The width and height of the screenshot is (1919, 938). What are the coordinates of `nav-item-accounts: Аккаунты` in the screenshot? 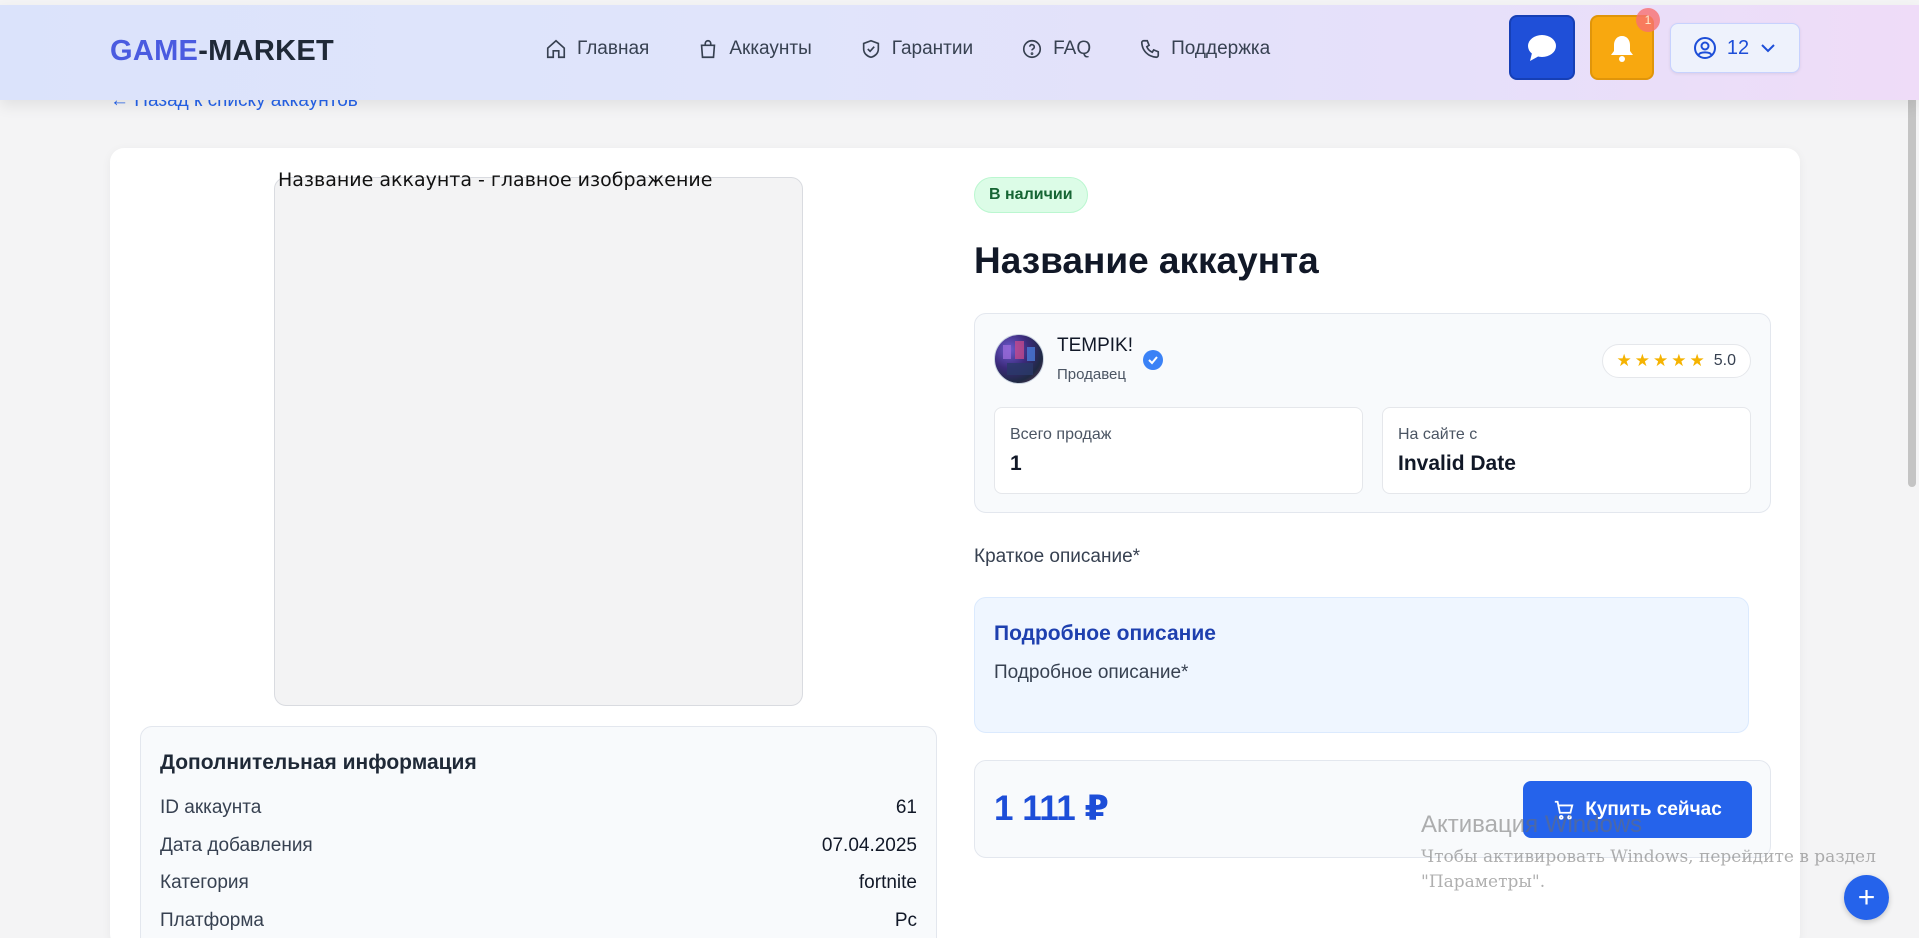 It's located at (754, 49).